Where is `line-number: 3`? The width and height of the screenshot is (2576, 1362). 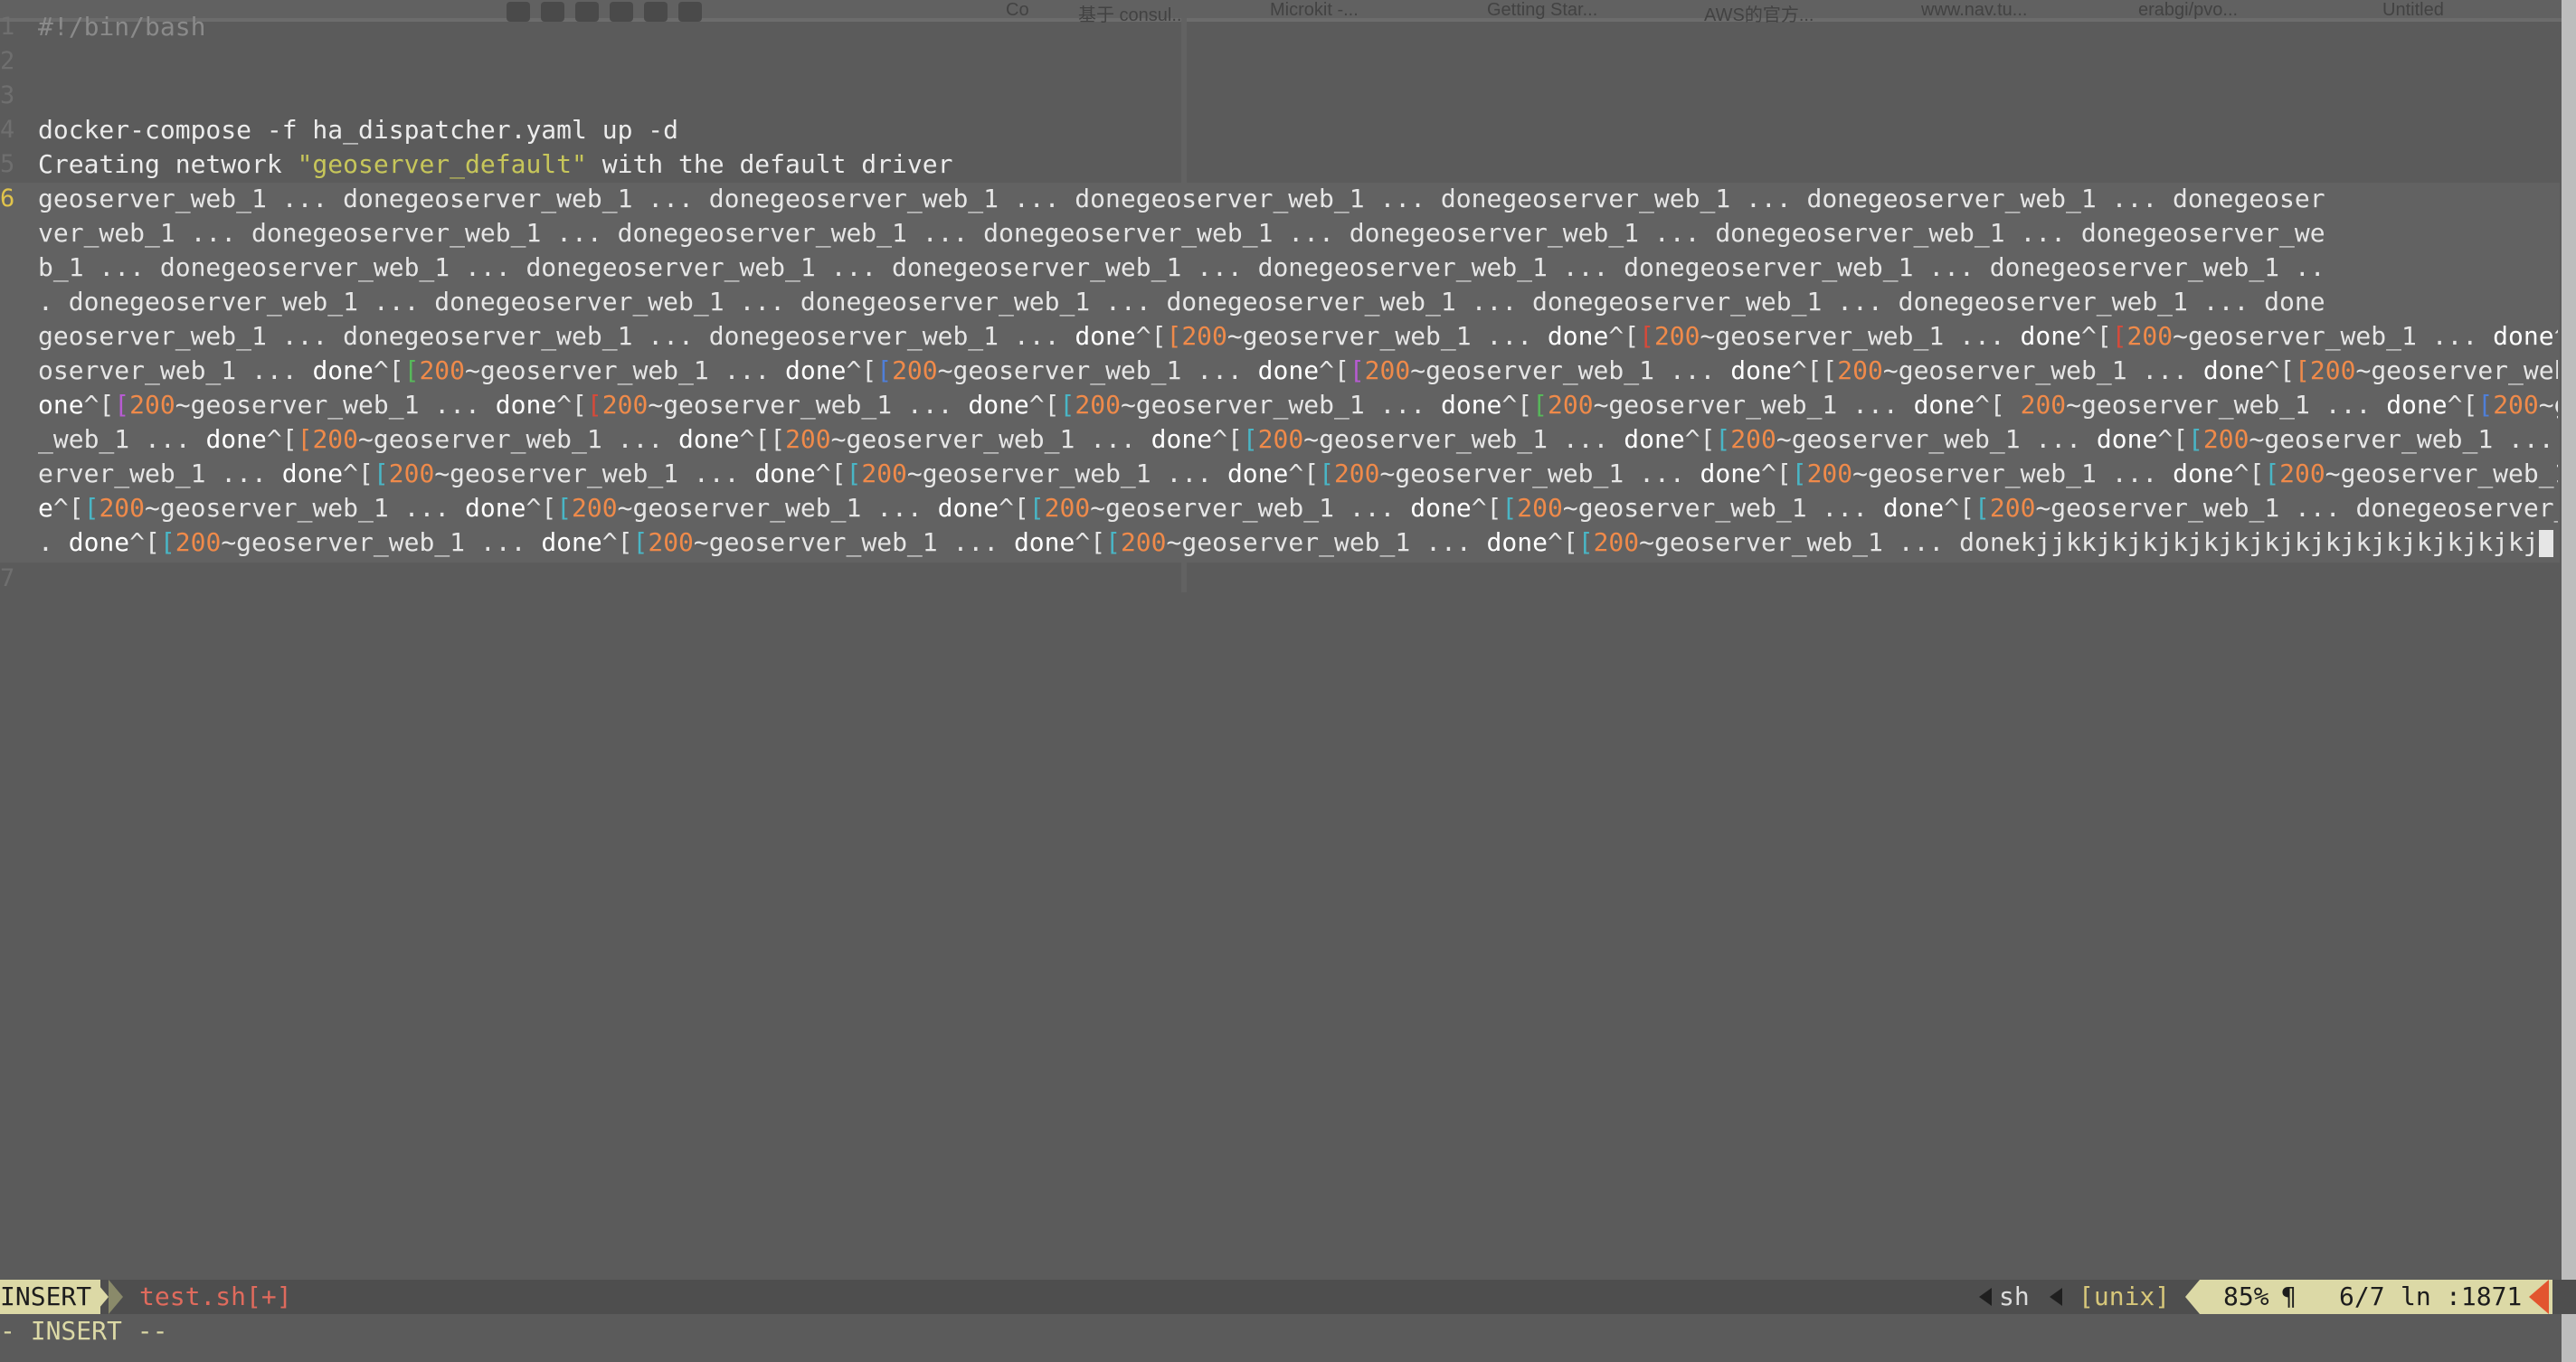
line-number: 3 is located at coordinates (8, 95).